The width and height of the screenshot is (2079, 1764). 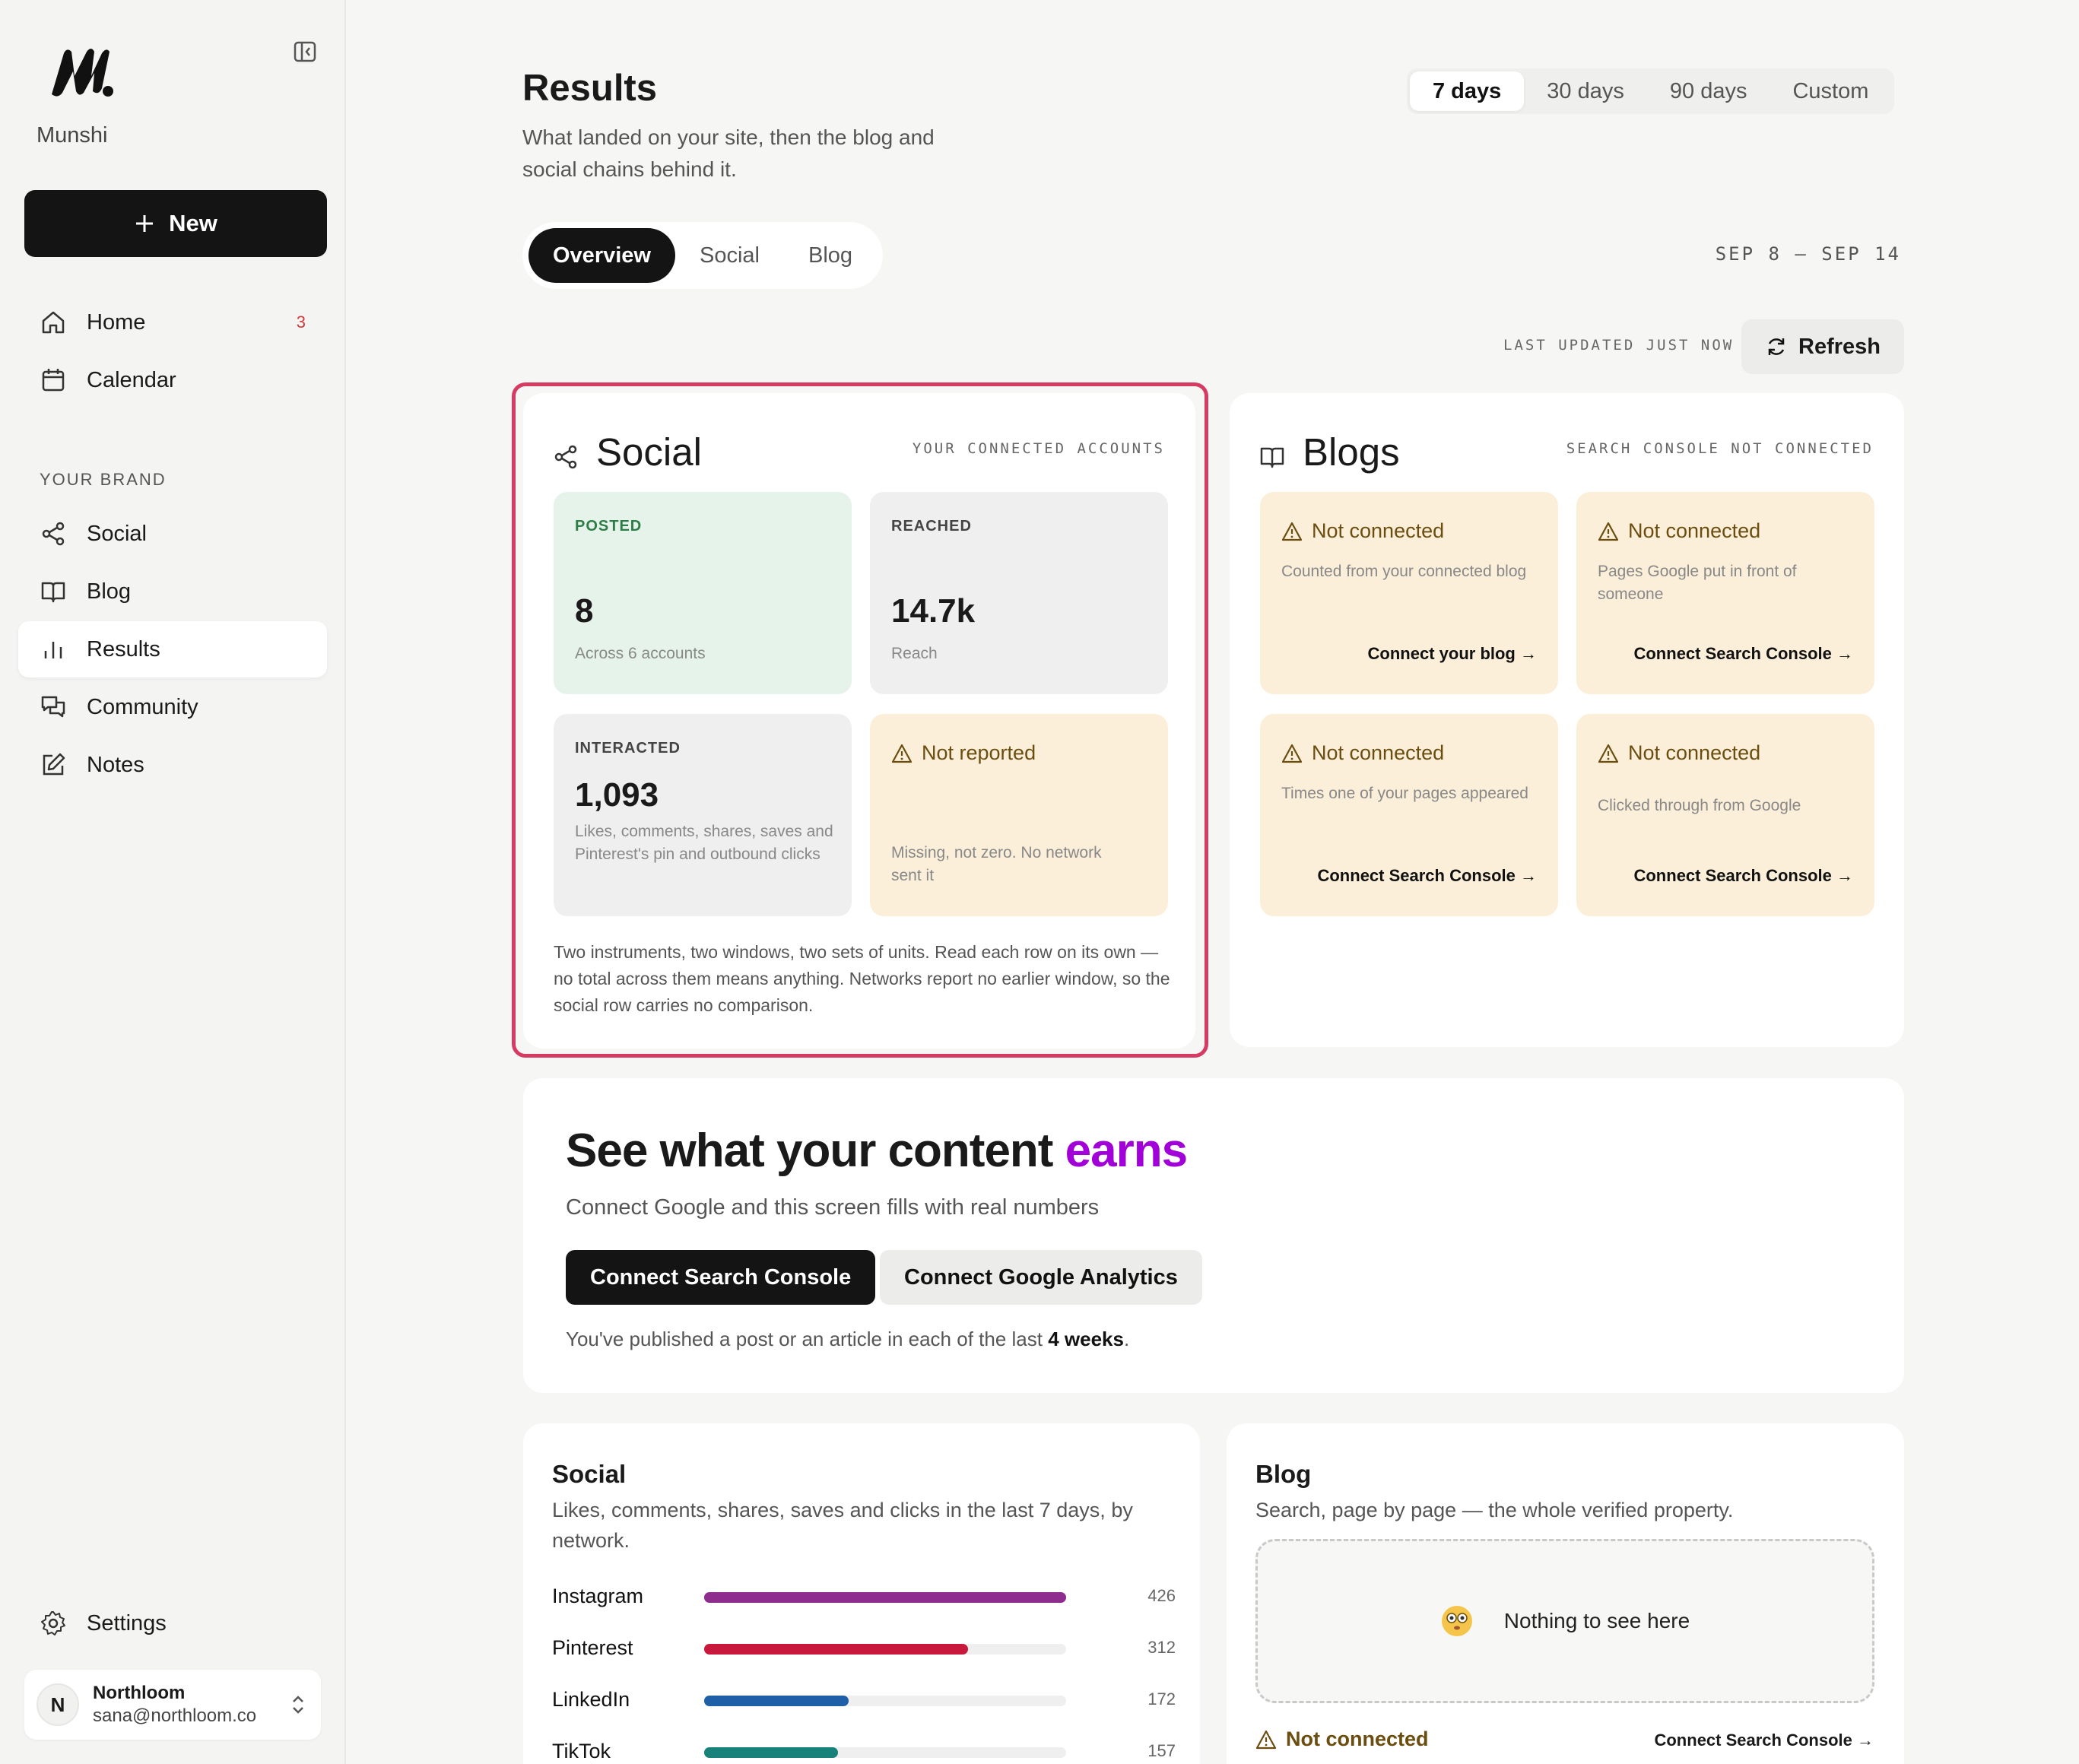 I want to click on range-90-days: 90 days, so click(x=1708, y=91).